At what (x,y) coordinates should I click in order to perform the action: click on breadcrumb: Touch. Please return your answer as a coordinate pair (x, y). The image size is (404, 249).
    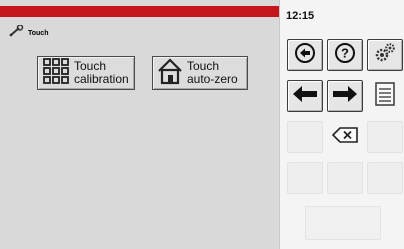
    Looking at the image, I should click on (28, 33).